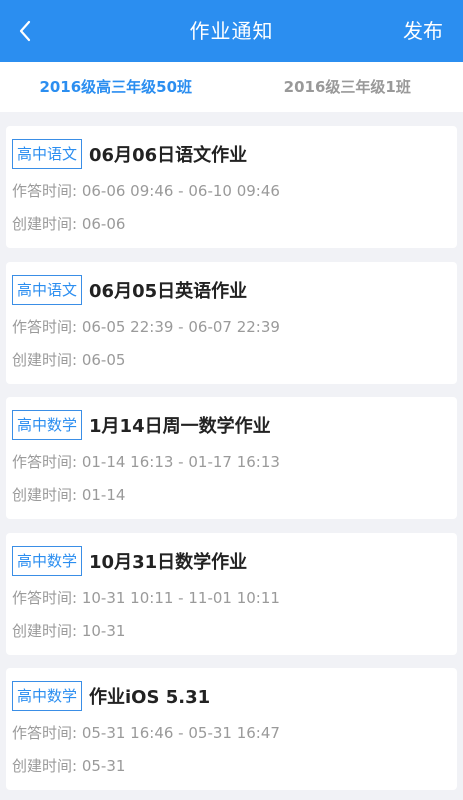  Describe the element at coordinates (146, 733) in the screenshot. I see `answer-time: 作答时间: 05-31 16:46 - 05-31 16:47` at that location.